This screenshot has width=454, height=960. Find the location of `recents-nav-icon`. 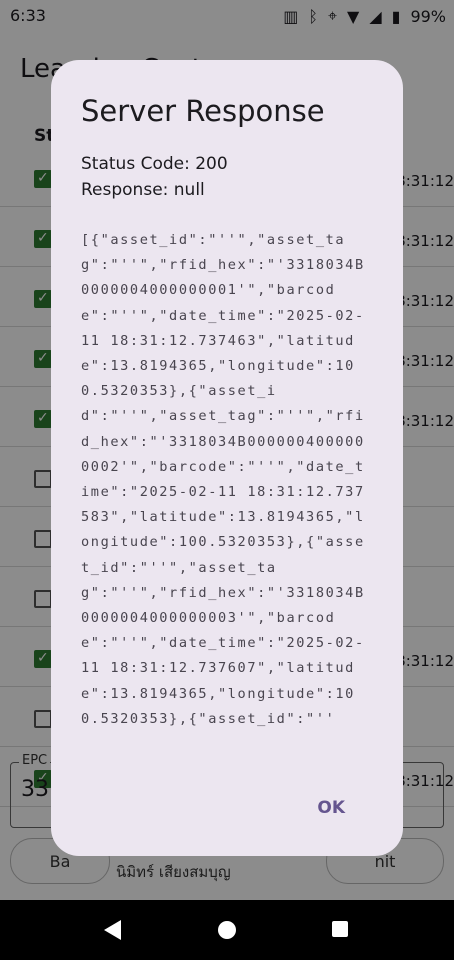

recents-nav-icon is located at coordinates (340, 929).